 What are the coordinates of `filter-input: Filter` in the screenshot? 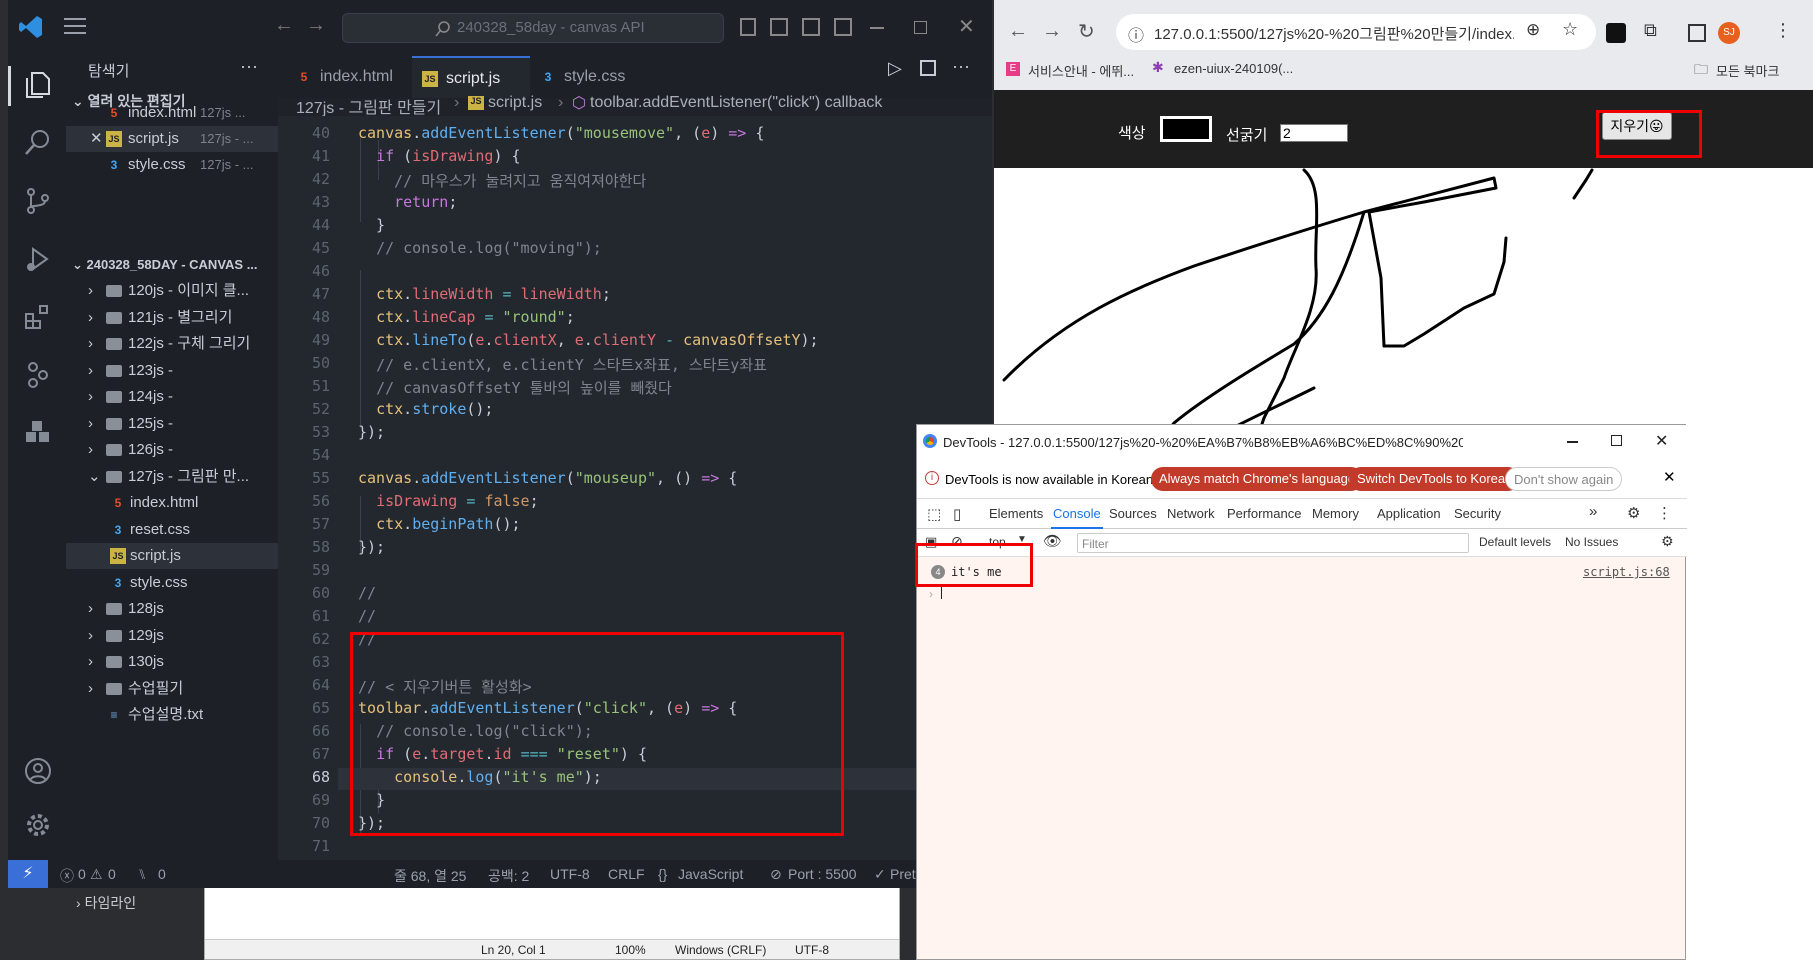 It's located at (1273, 543).